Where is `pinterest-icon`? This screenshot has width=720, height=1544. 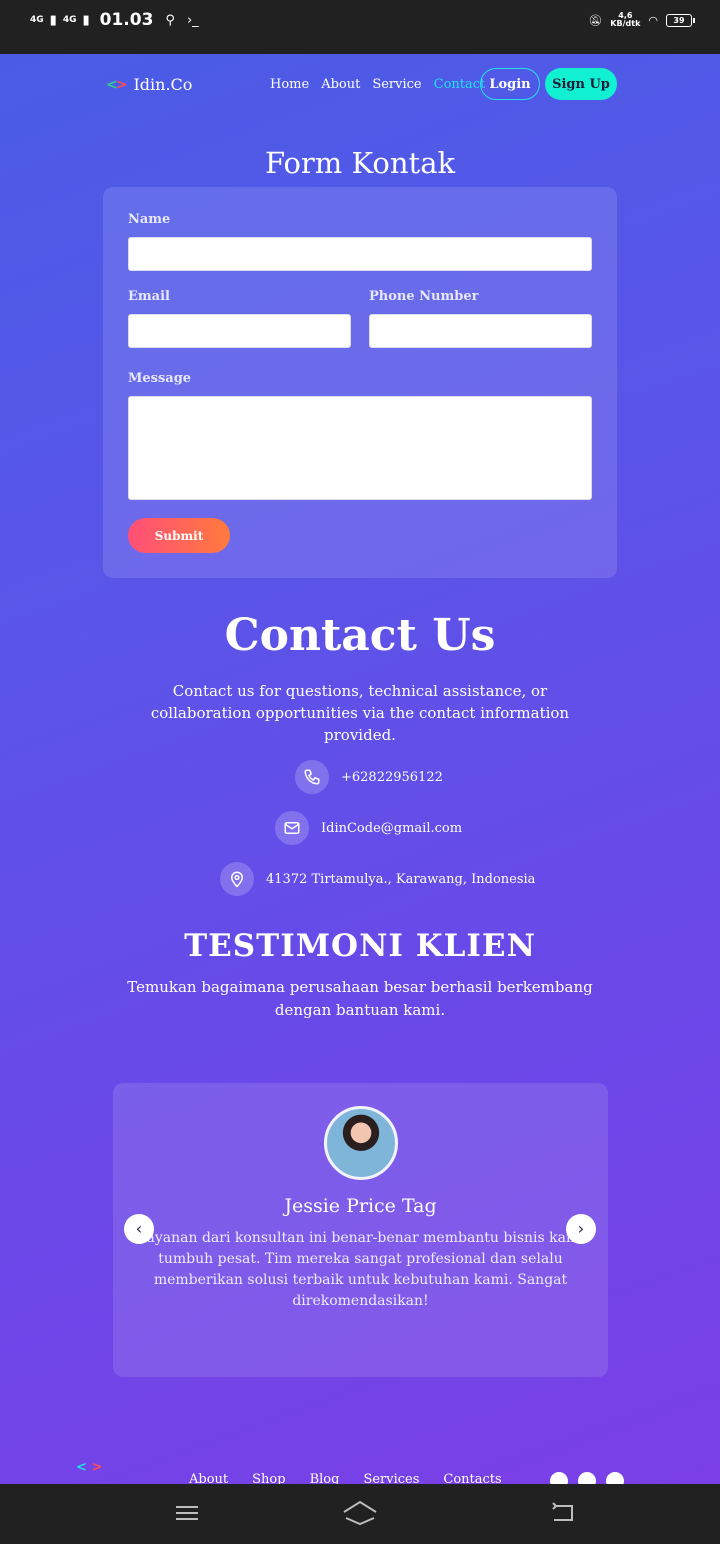
pinterest-icon is located at coordinates (559, 1478).